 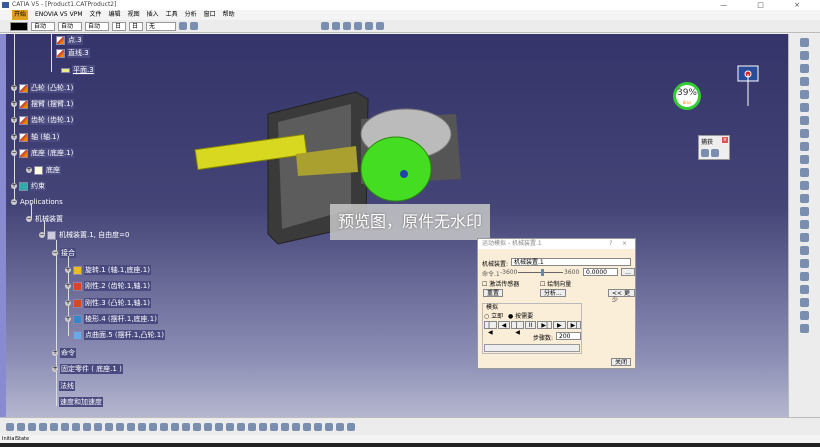 What do you see at coordinates (115, 15) in the screenshot?
I see `menu-edit: 编辑` at bounding box center [115, 15].